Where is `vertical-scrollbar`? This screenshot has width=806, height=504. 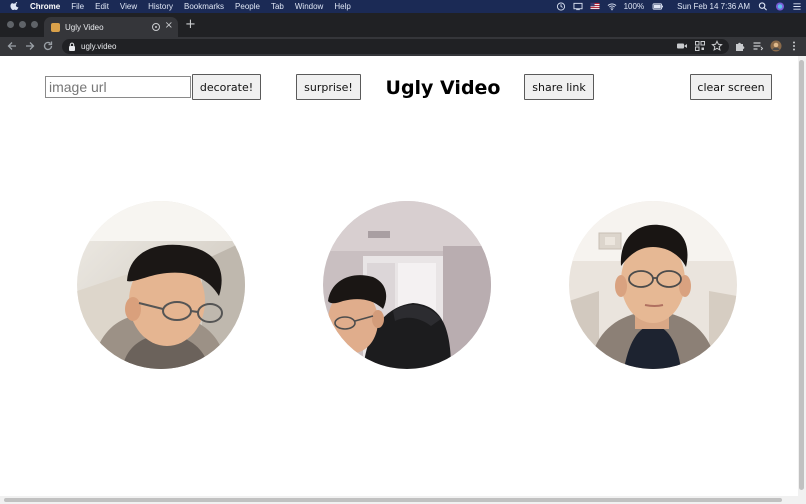
vertical-scrollbar is located at coordinates (802, 280).